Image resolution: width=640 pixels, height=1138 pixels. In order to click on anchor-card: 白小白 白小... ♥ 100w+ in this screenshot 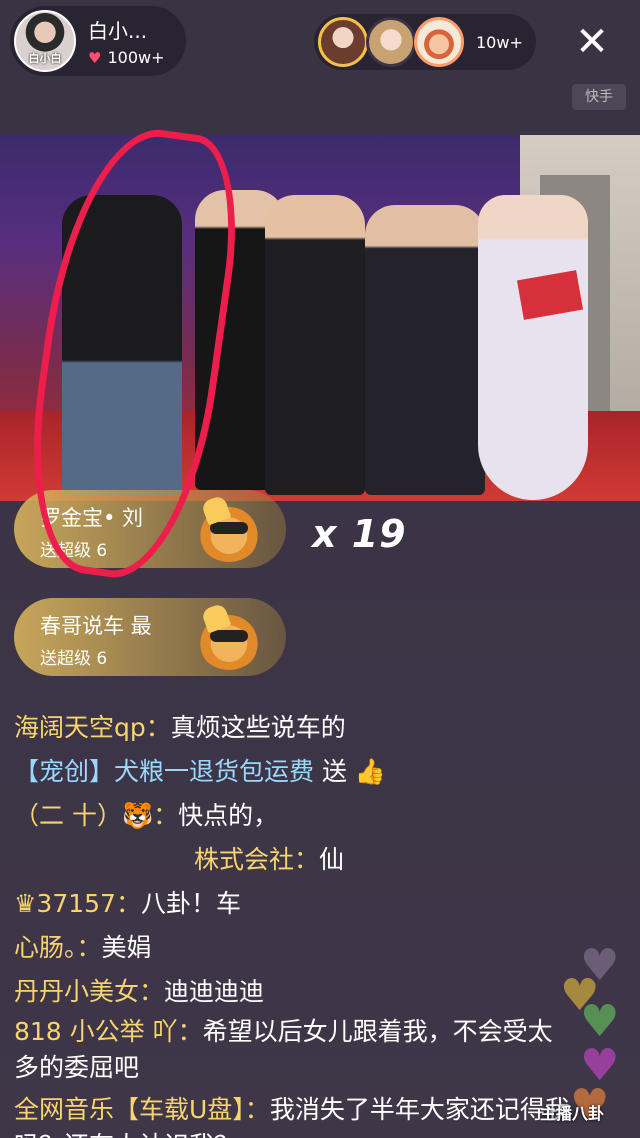, I will do `click(98, 41)`.